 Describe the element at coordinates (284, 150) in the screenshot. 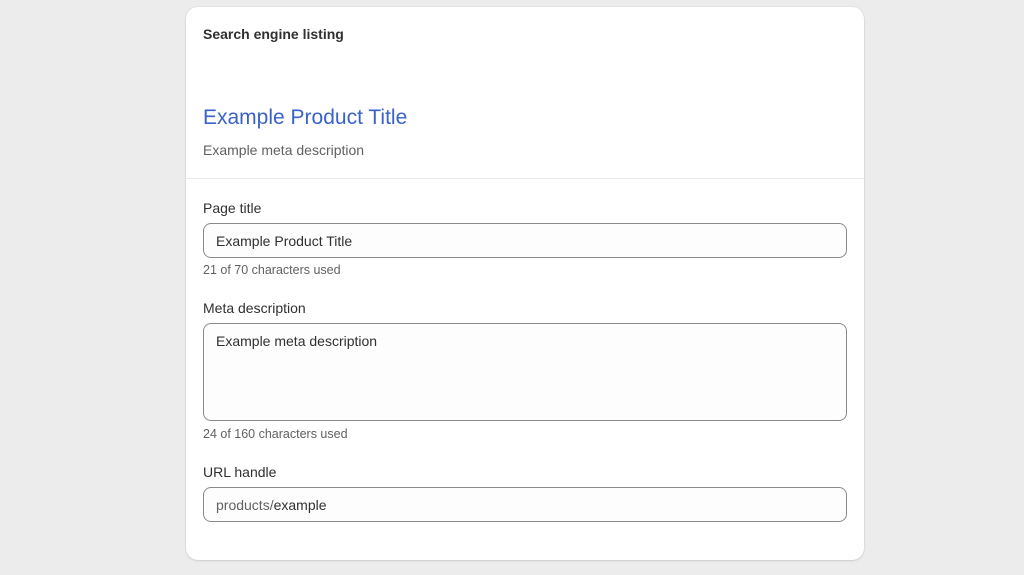

I see `preview-description: Example meta description` at that location.